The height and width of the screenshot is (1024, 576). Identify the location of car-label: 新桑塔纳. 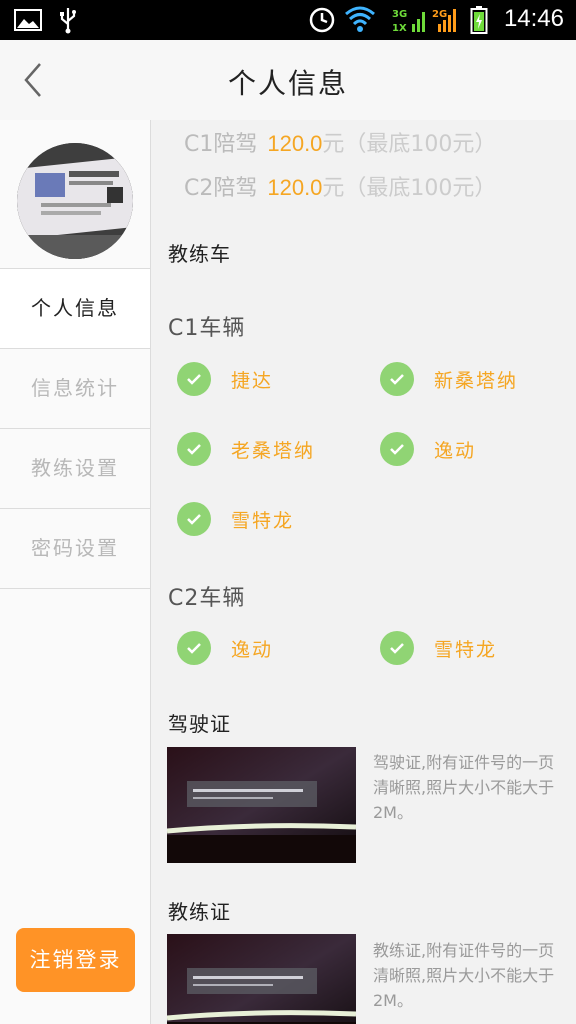
(476, 380).